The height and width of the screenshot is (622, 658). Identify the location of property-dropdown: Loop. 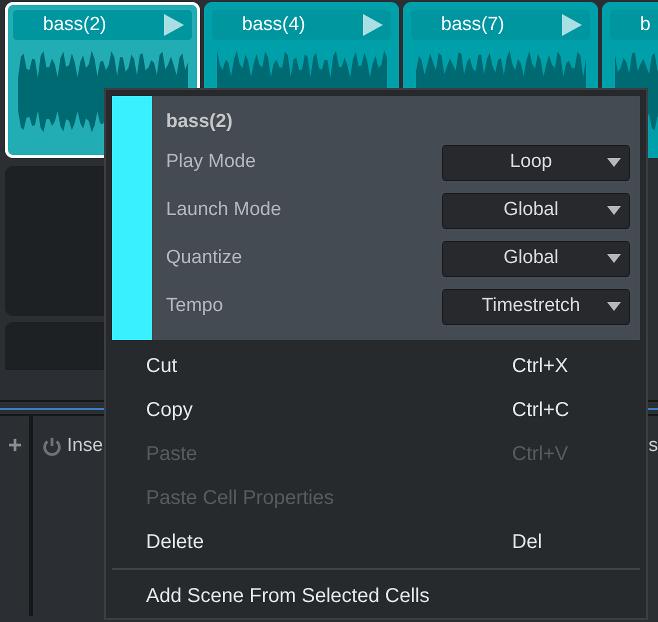
(536, 162).